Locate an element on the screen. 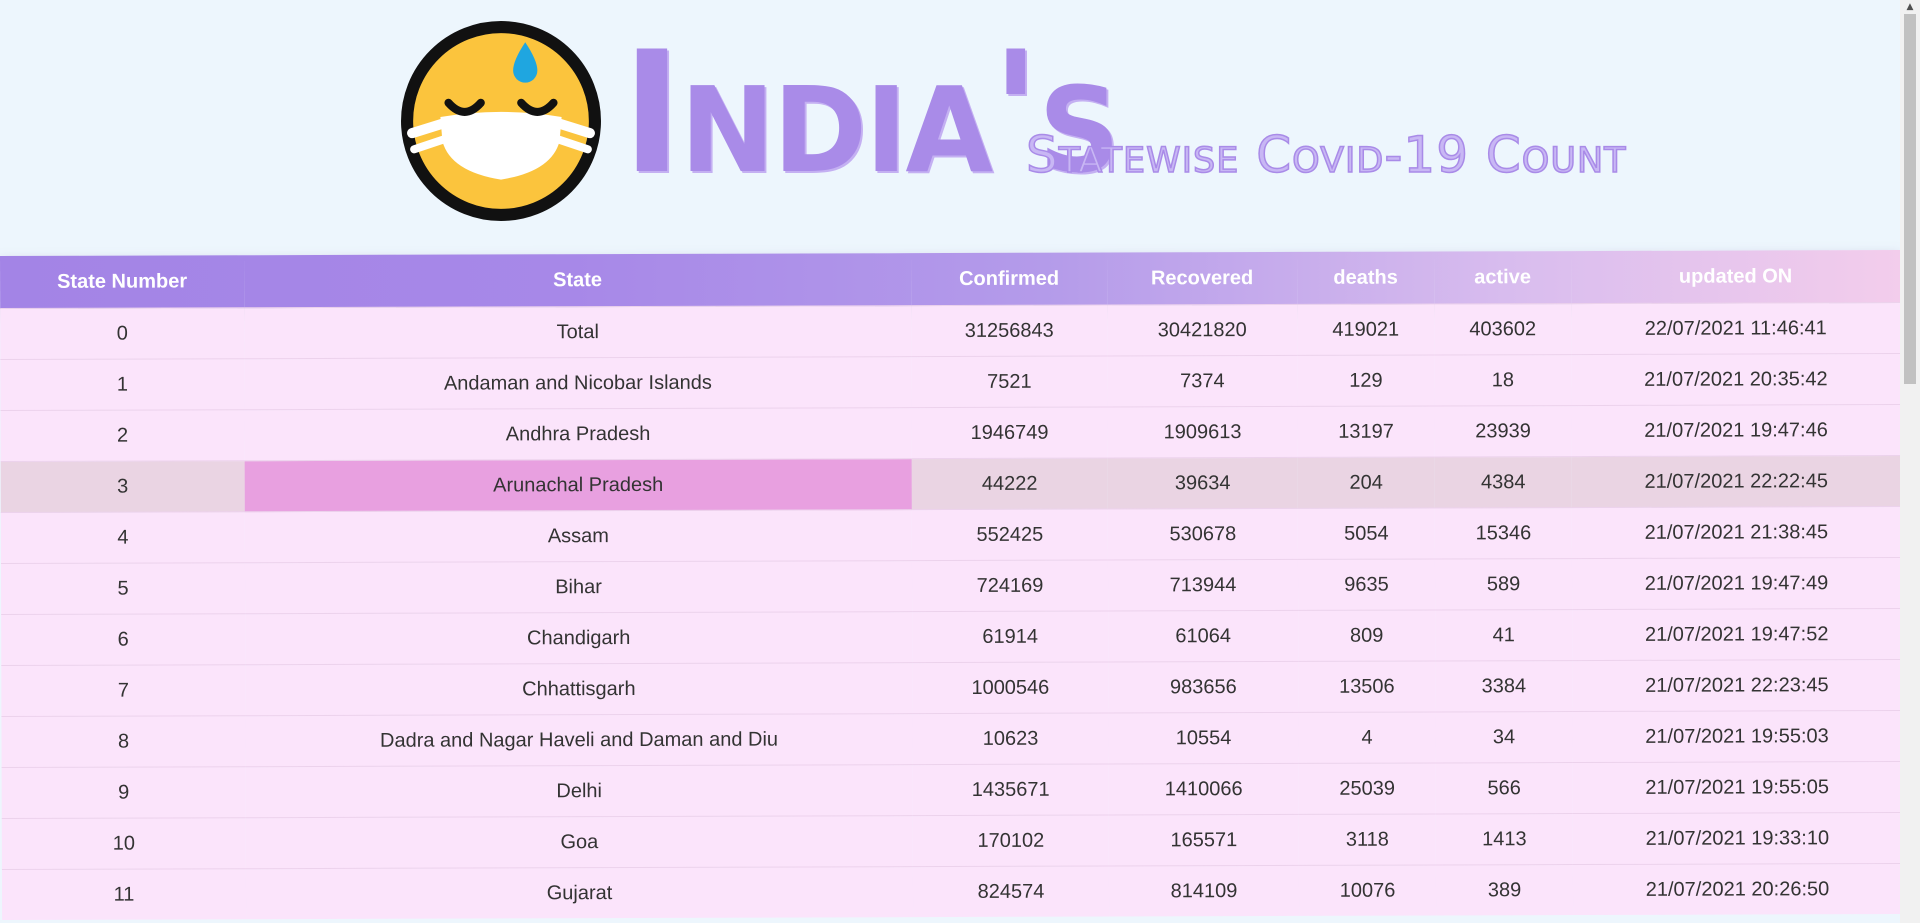 This screenshot has height=923, width=1920. table-cell: 10 is located at coordinates (124, 843).